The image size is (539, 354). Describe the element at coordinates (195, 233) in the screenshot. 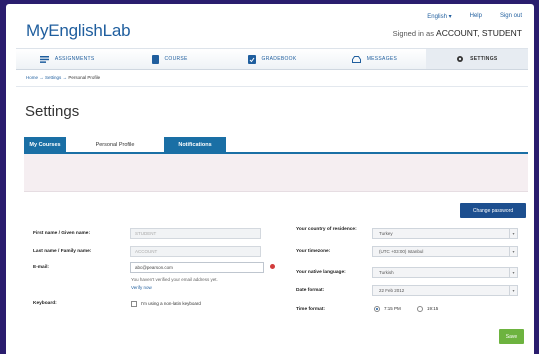

I see `first-name-field: STUDENT` at that location.